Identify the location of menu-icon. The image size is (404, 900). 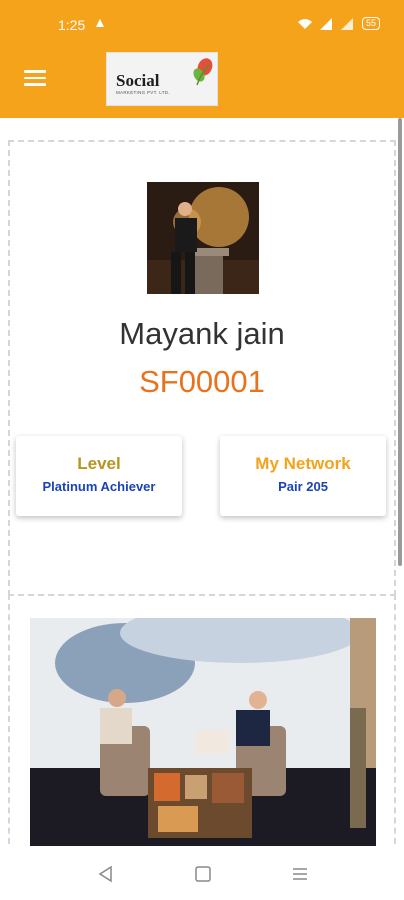
(35, 78).